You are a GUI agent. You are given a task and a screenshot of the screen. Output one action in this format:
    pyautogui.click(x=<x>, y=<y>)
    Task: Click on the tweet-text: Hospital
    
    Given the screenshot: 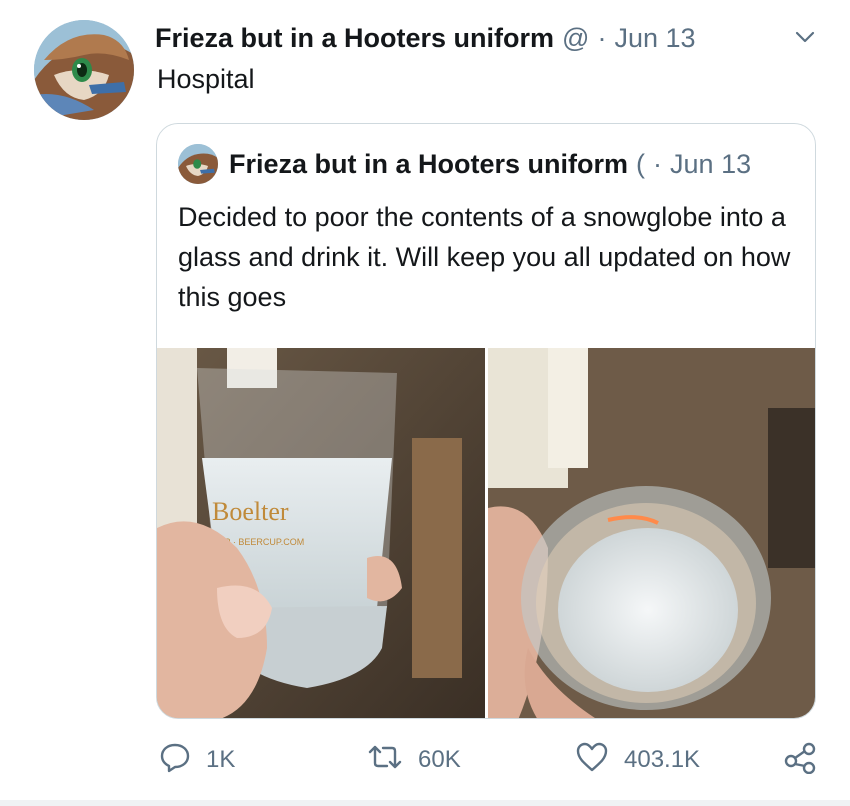 What is the action you would take?
    pyautogui.click(x=206, y=79)
    